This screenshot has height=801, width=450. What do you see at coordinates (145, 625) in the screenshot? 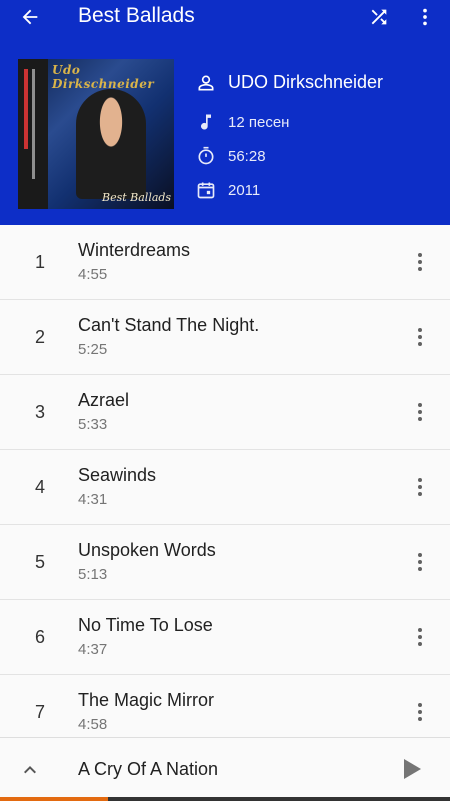
I see `track-title: No Time To Lose` at bounding box center [145, 625].